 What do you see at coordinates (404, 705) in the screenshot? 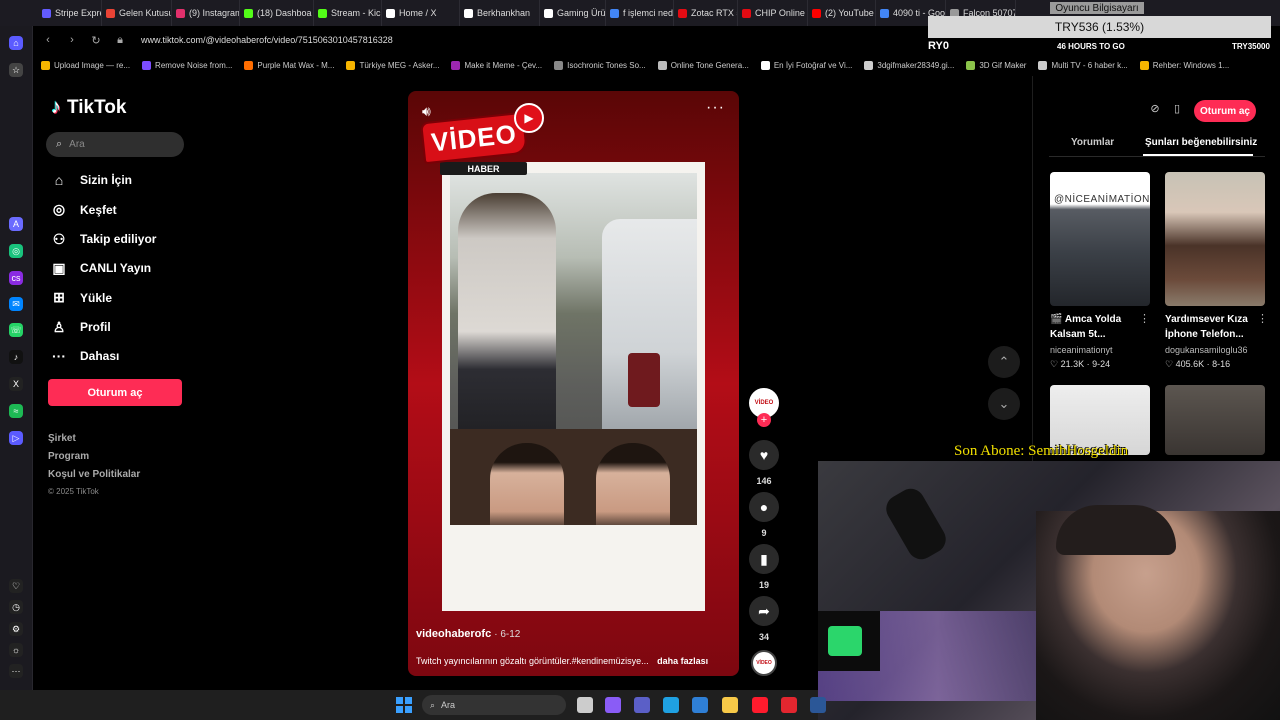
I see `windows-start-icon` at bounding box center [404, 705].